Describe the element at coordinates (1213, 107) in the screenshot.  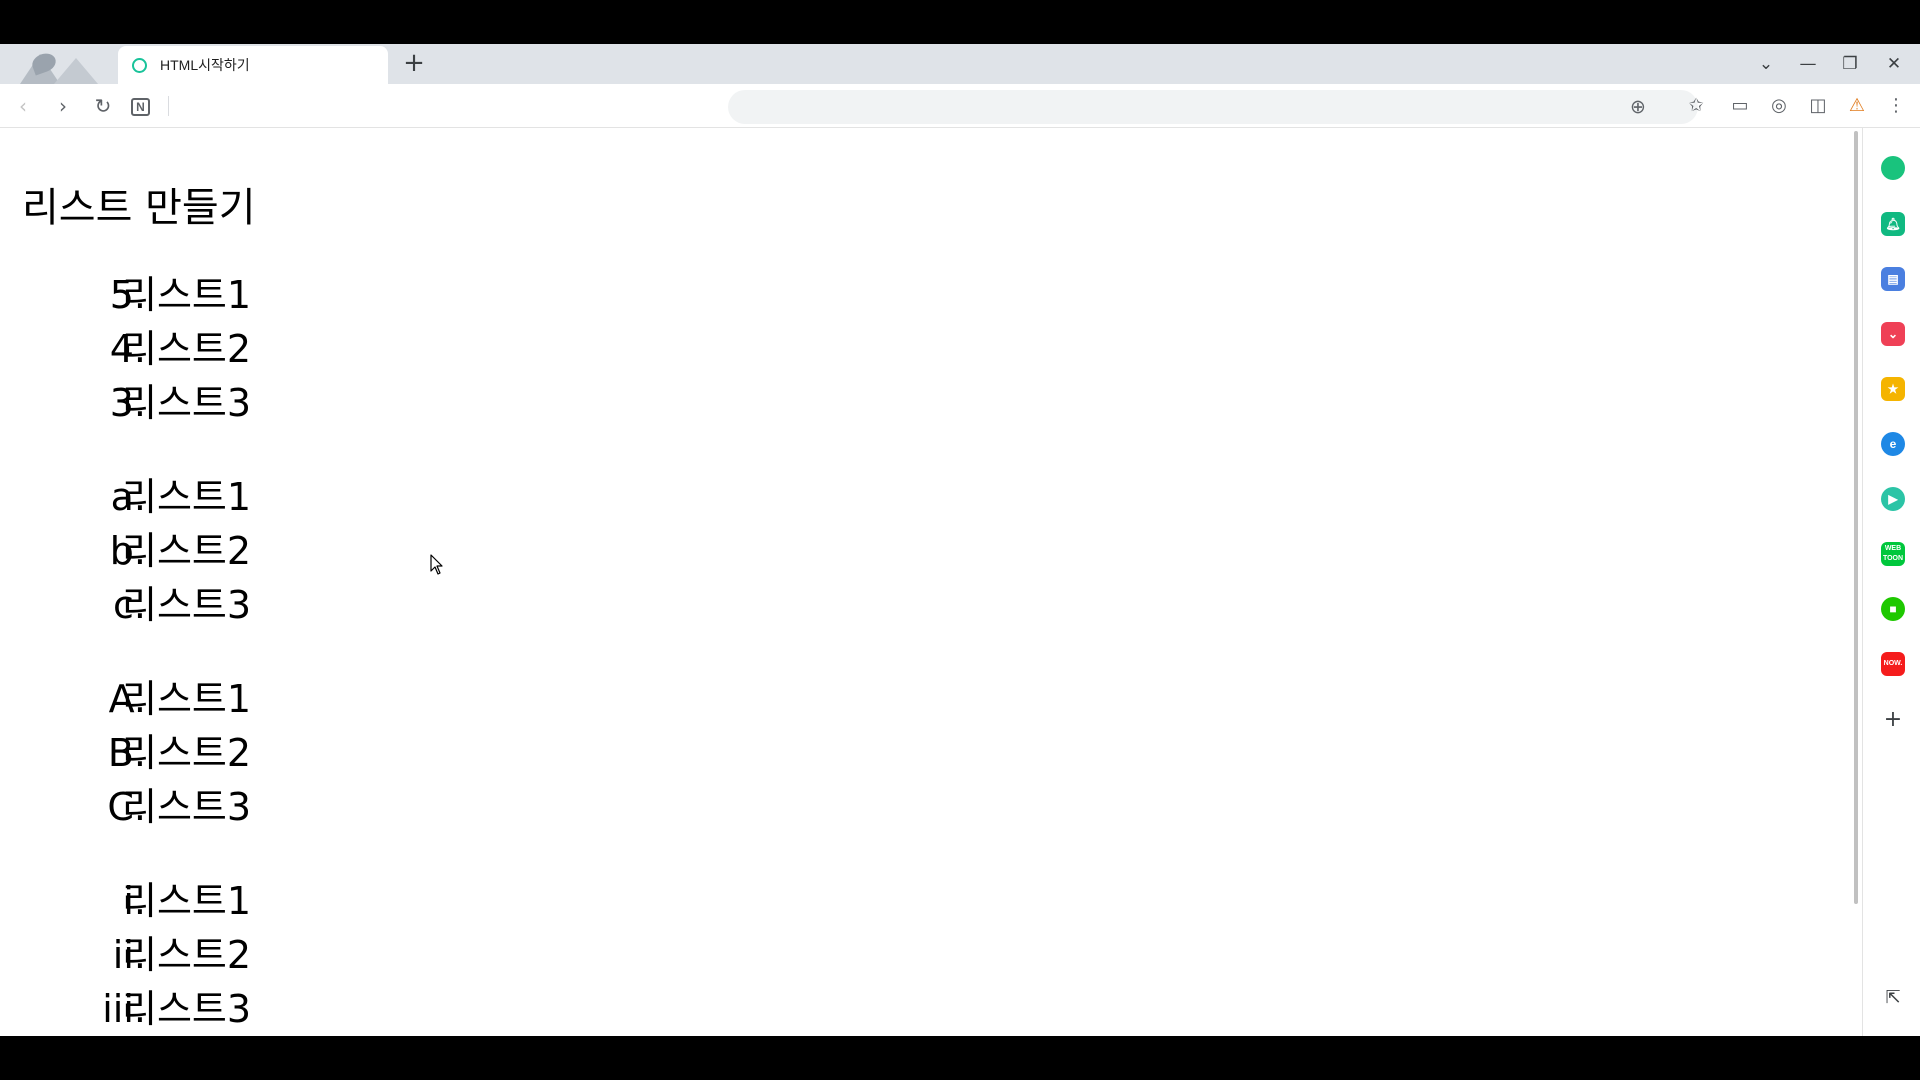
I see `address-bar: ⊕` at that location.